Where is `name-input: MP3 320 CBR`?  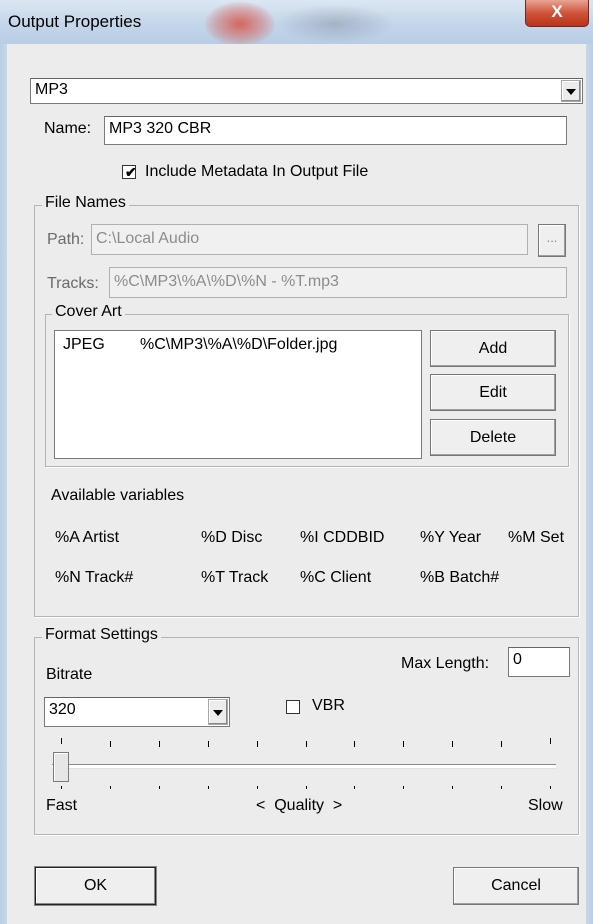 name-input: MP3 320 CBR is located at coordinates (335, 130).